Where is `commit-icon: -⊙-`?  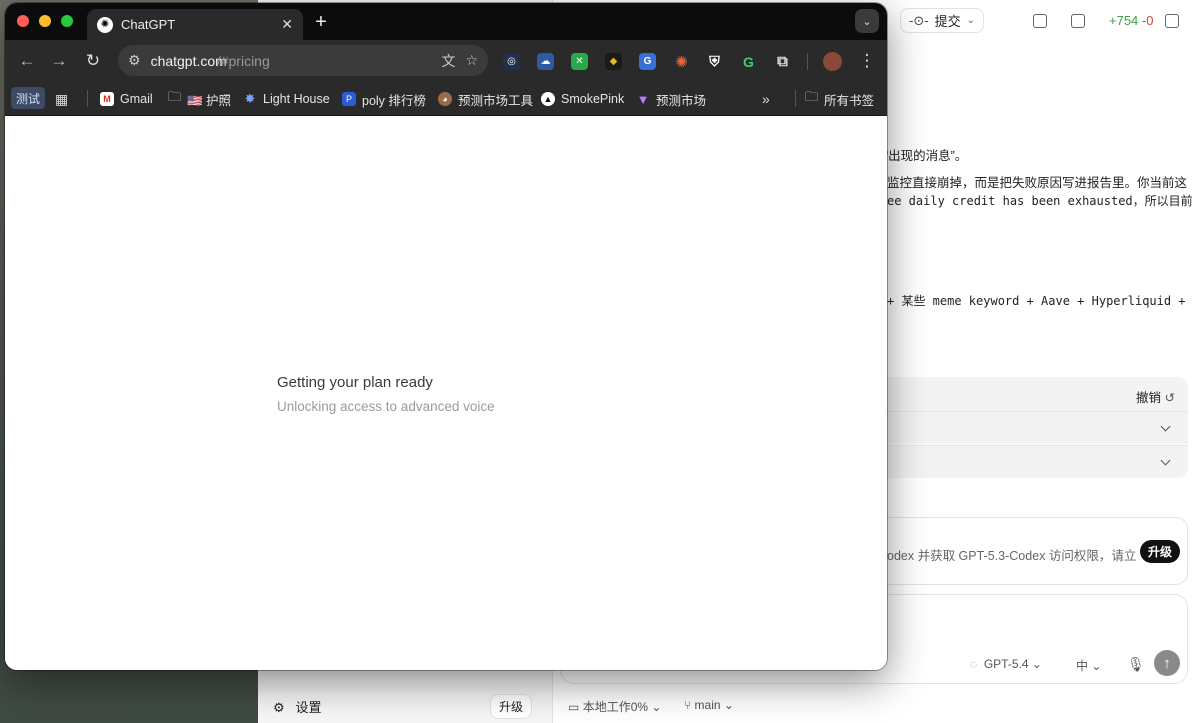
commit-icon: -⊙- is located at coordinates (919, 20).